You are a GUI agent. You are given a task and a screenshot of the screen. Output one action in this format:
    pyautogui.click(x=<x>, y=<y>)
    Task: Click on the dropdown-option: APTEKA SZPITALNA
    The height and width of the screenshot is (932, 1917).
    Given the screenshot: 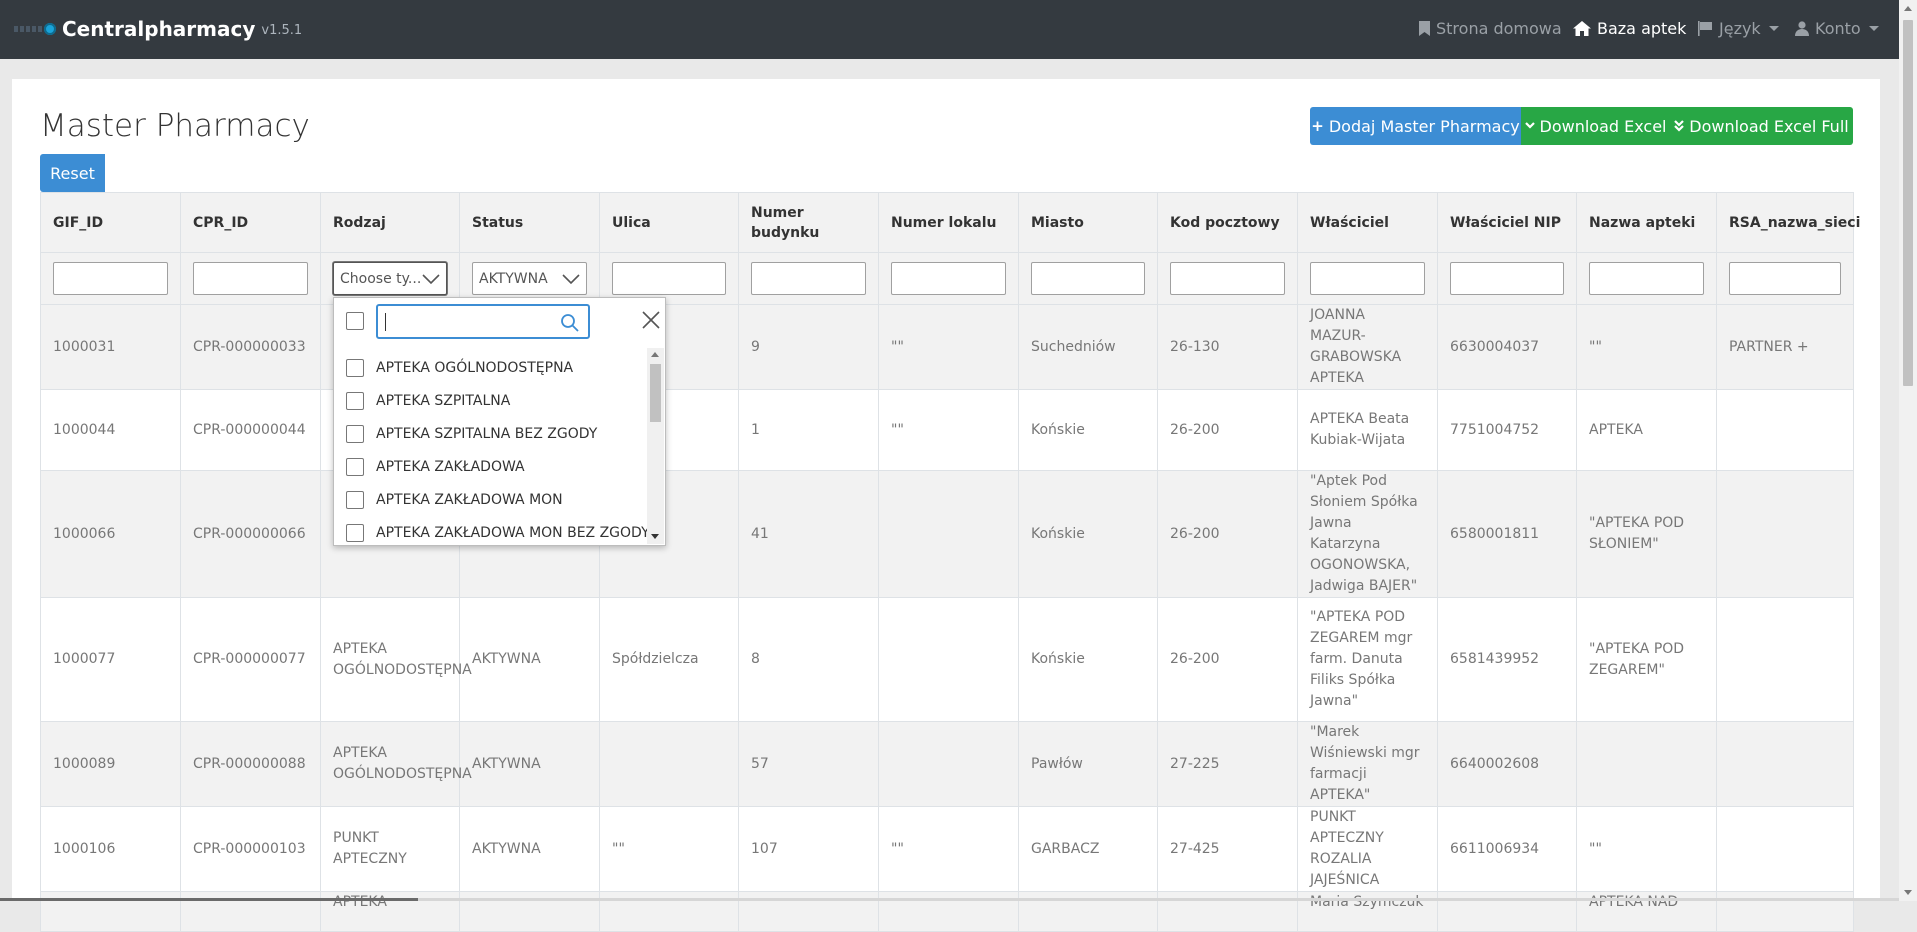 What is the action you would take?
    pyautogui.click(x=489, y=400)
    